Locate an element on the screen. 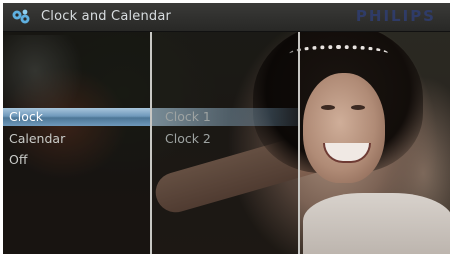 The image size is (453, 257). menu-item-off: Off is located at coordinates (77, 160).